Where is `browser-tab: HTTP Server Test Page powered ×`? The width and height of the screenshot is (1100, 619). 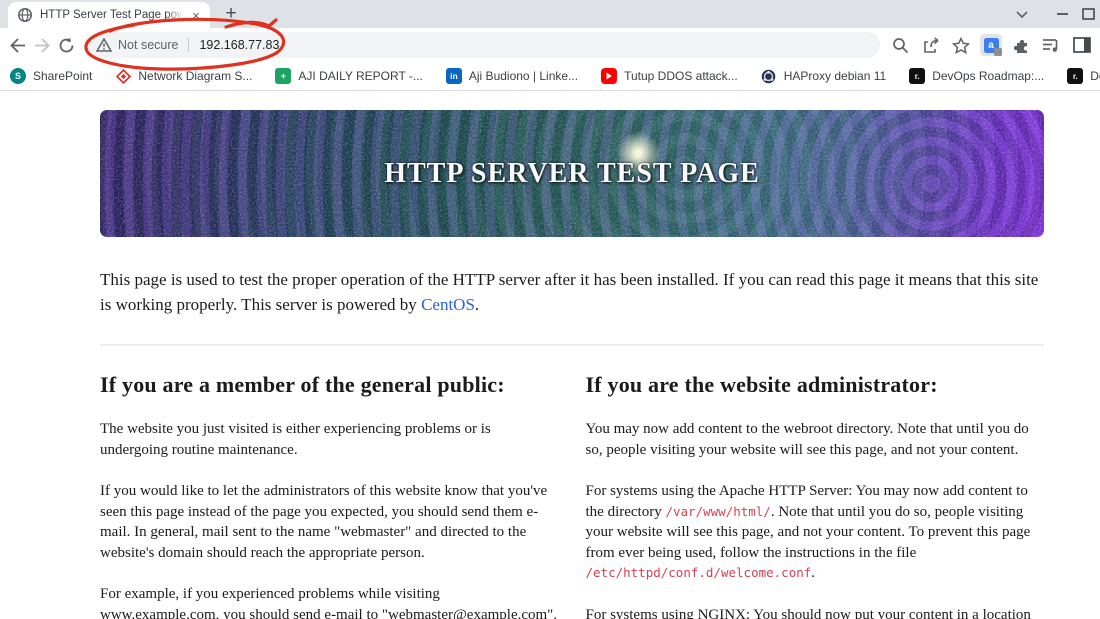 browser-tab: HTTP Server Test Page powered × is located at coordinates (109, 15).